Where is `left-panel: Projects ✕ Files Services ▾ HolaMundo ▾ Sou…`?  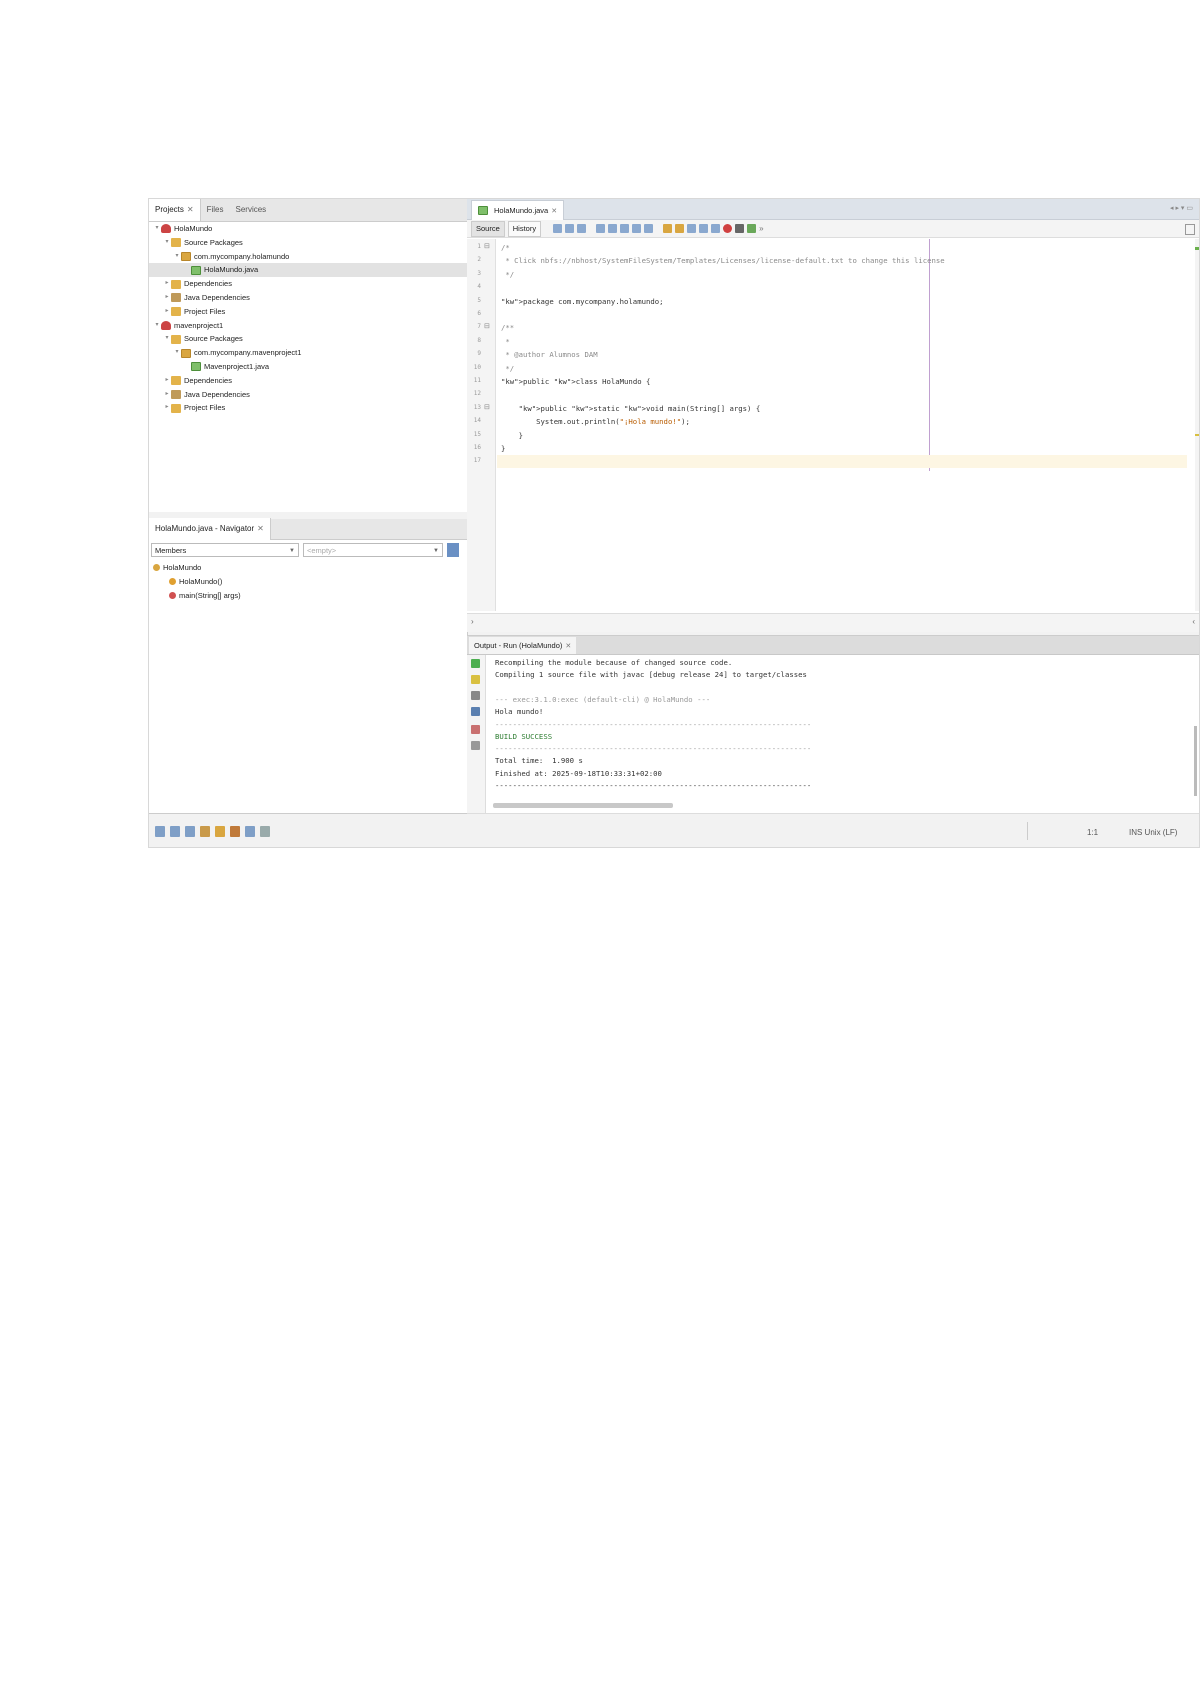 left-panel: Projects ✕ Files Services ▾ HolaMundo ▾ Sou… is located at coordinates (308, 523).